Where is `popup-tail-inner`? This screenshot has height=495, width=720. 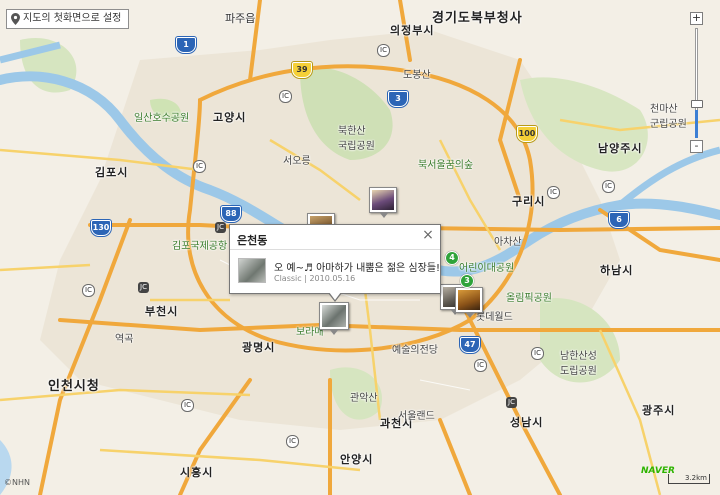 popup-tail-inner is located at coordinates (335, 296).